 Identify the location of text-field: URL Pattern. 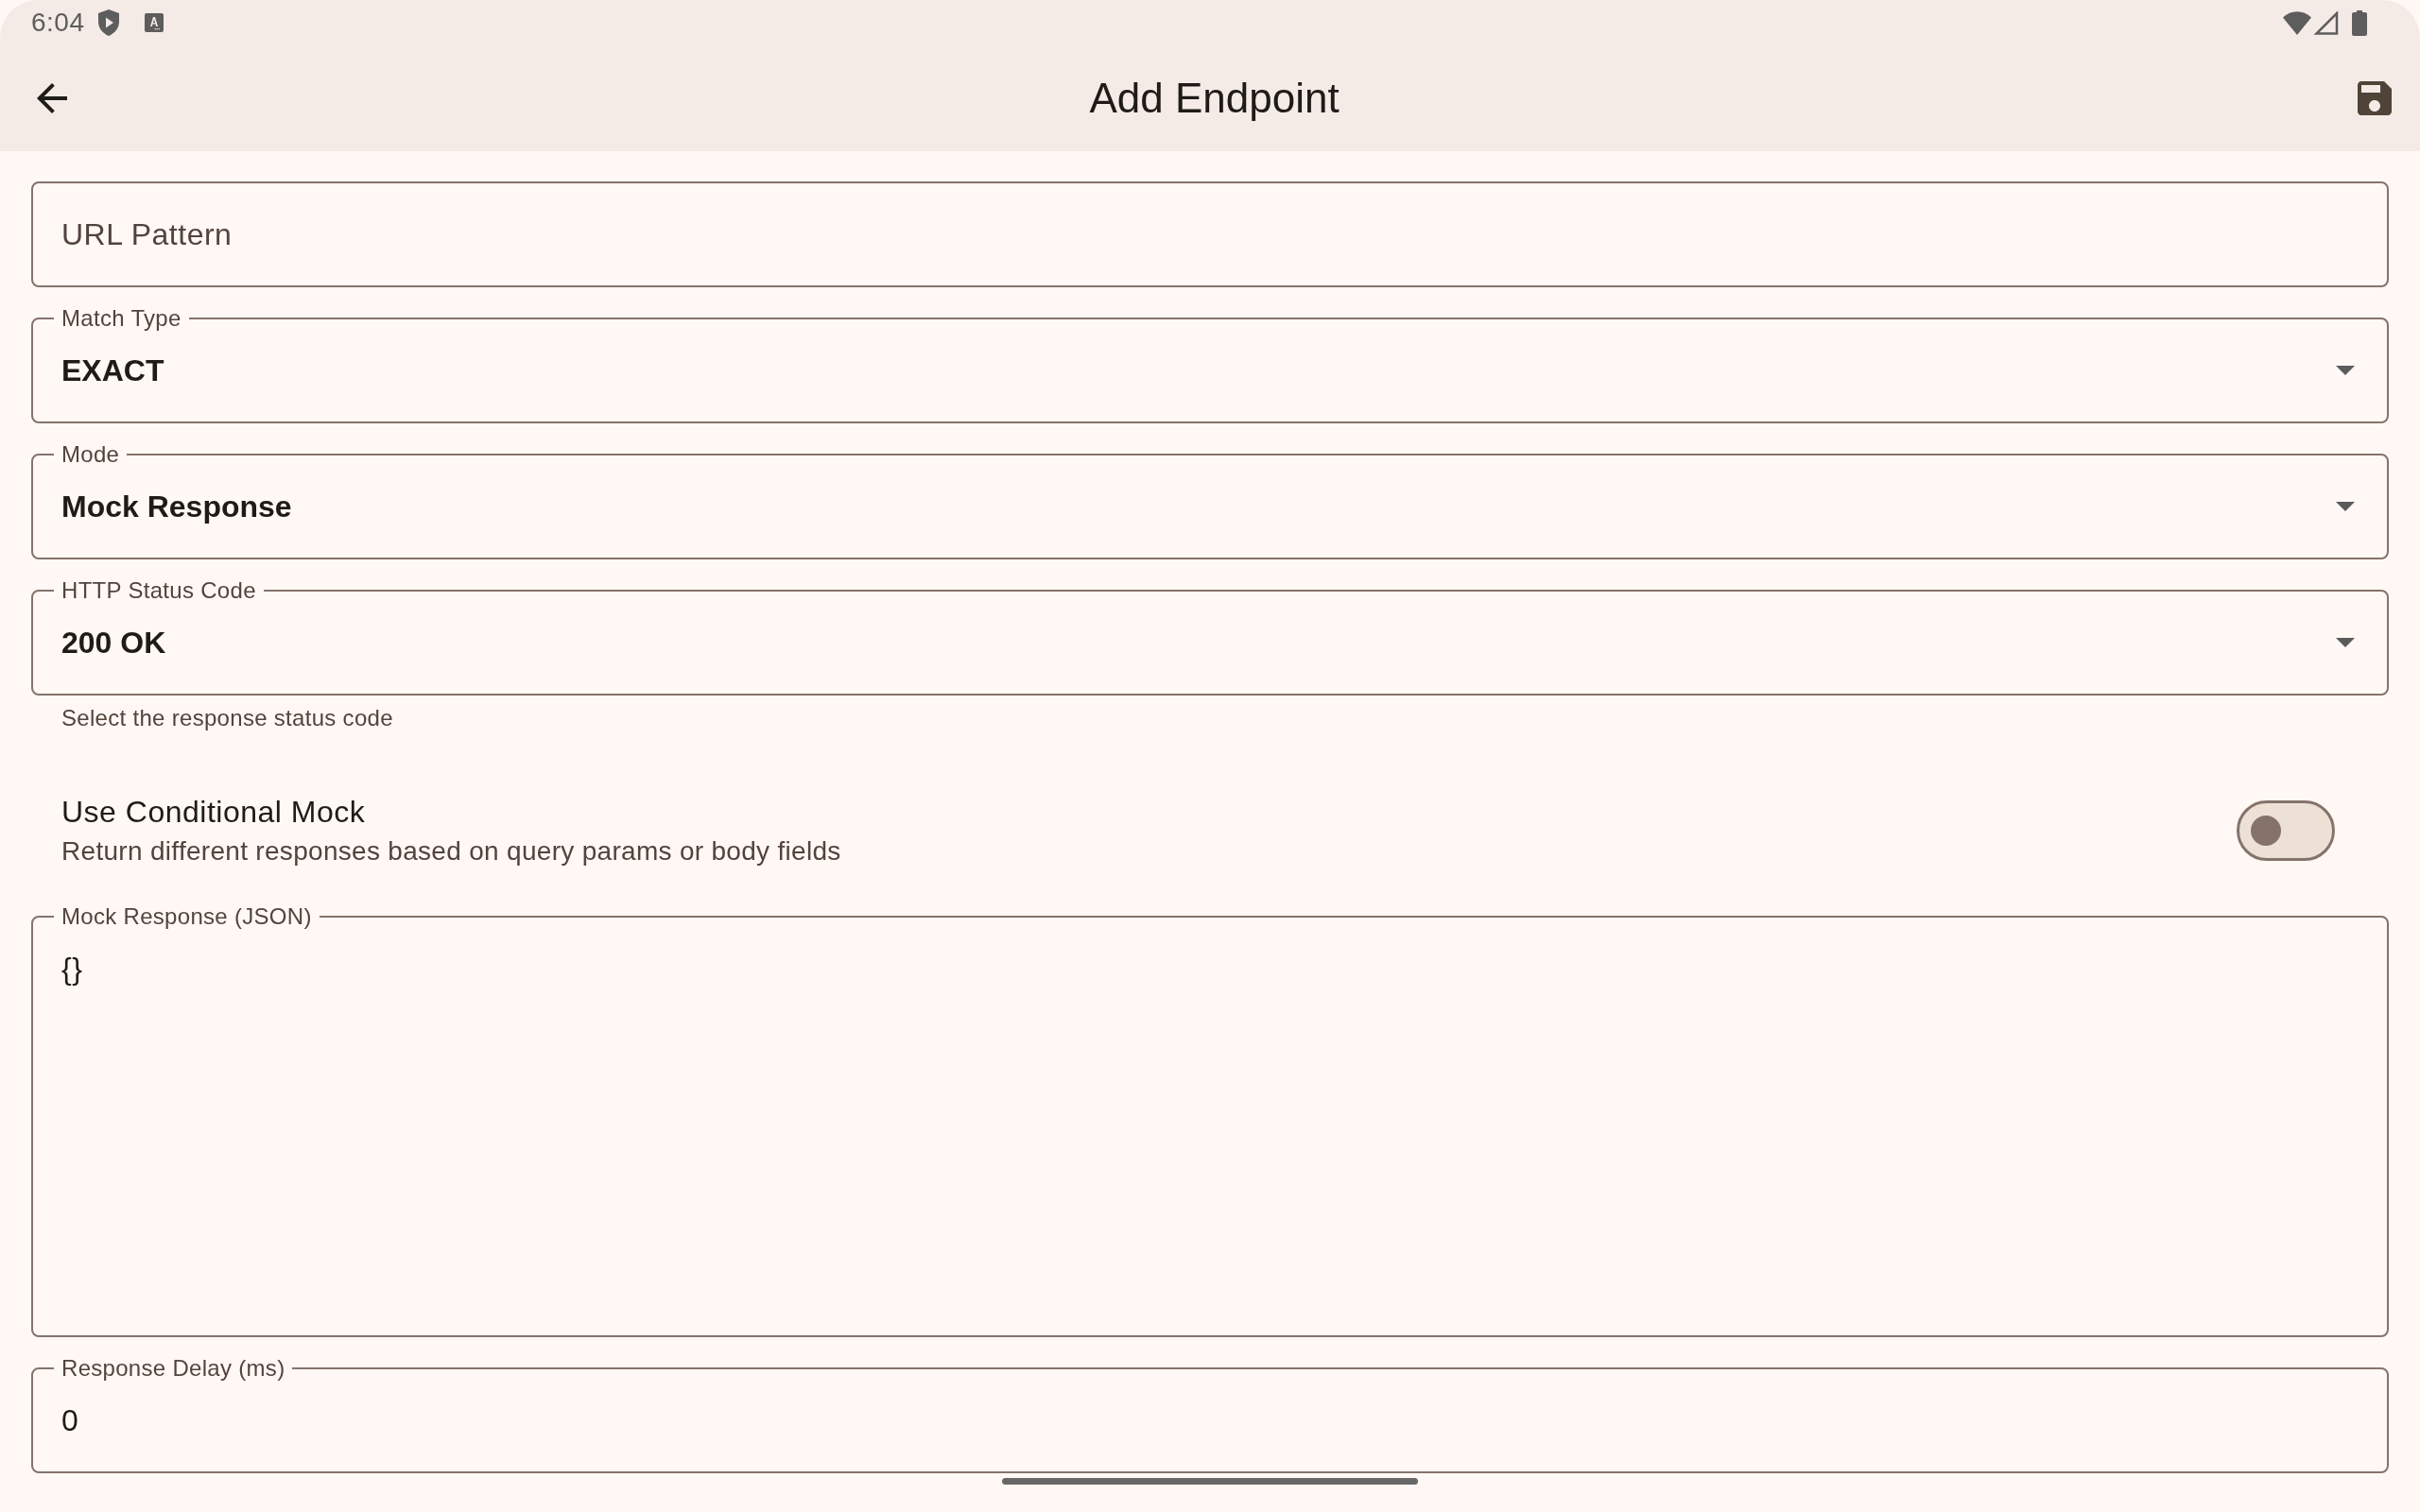
(1210, 234).